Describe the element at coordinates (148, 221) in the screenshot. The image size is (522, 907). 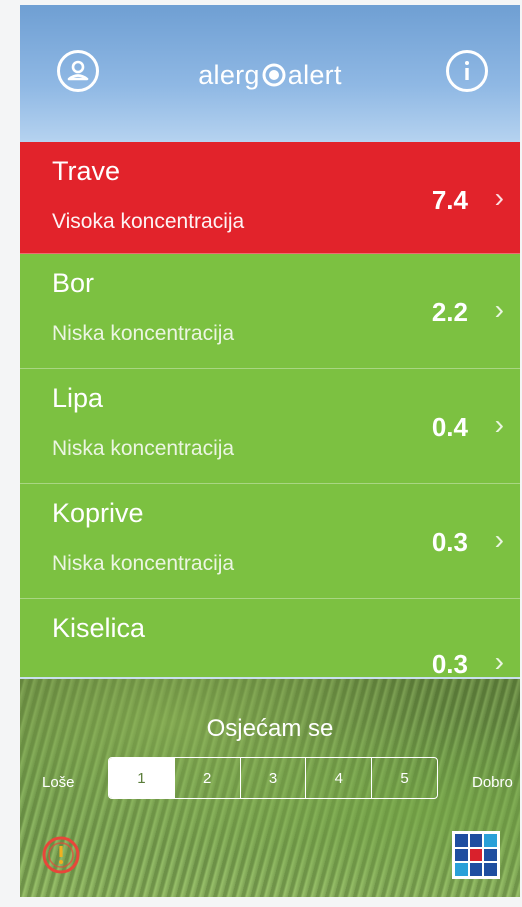
I see `allergen-level: Visoka koncentracija` at that location.